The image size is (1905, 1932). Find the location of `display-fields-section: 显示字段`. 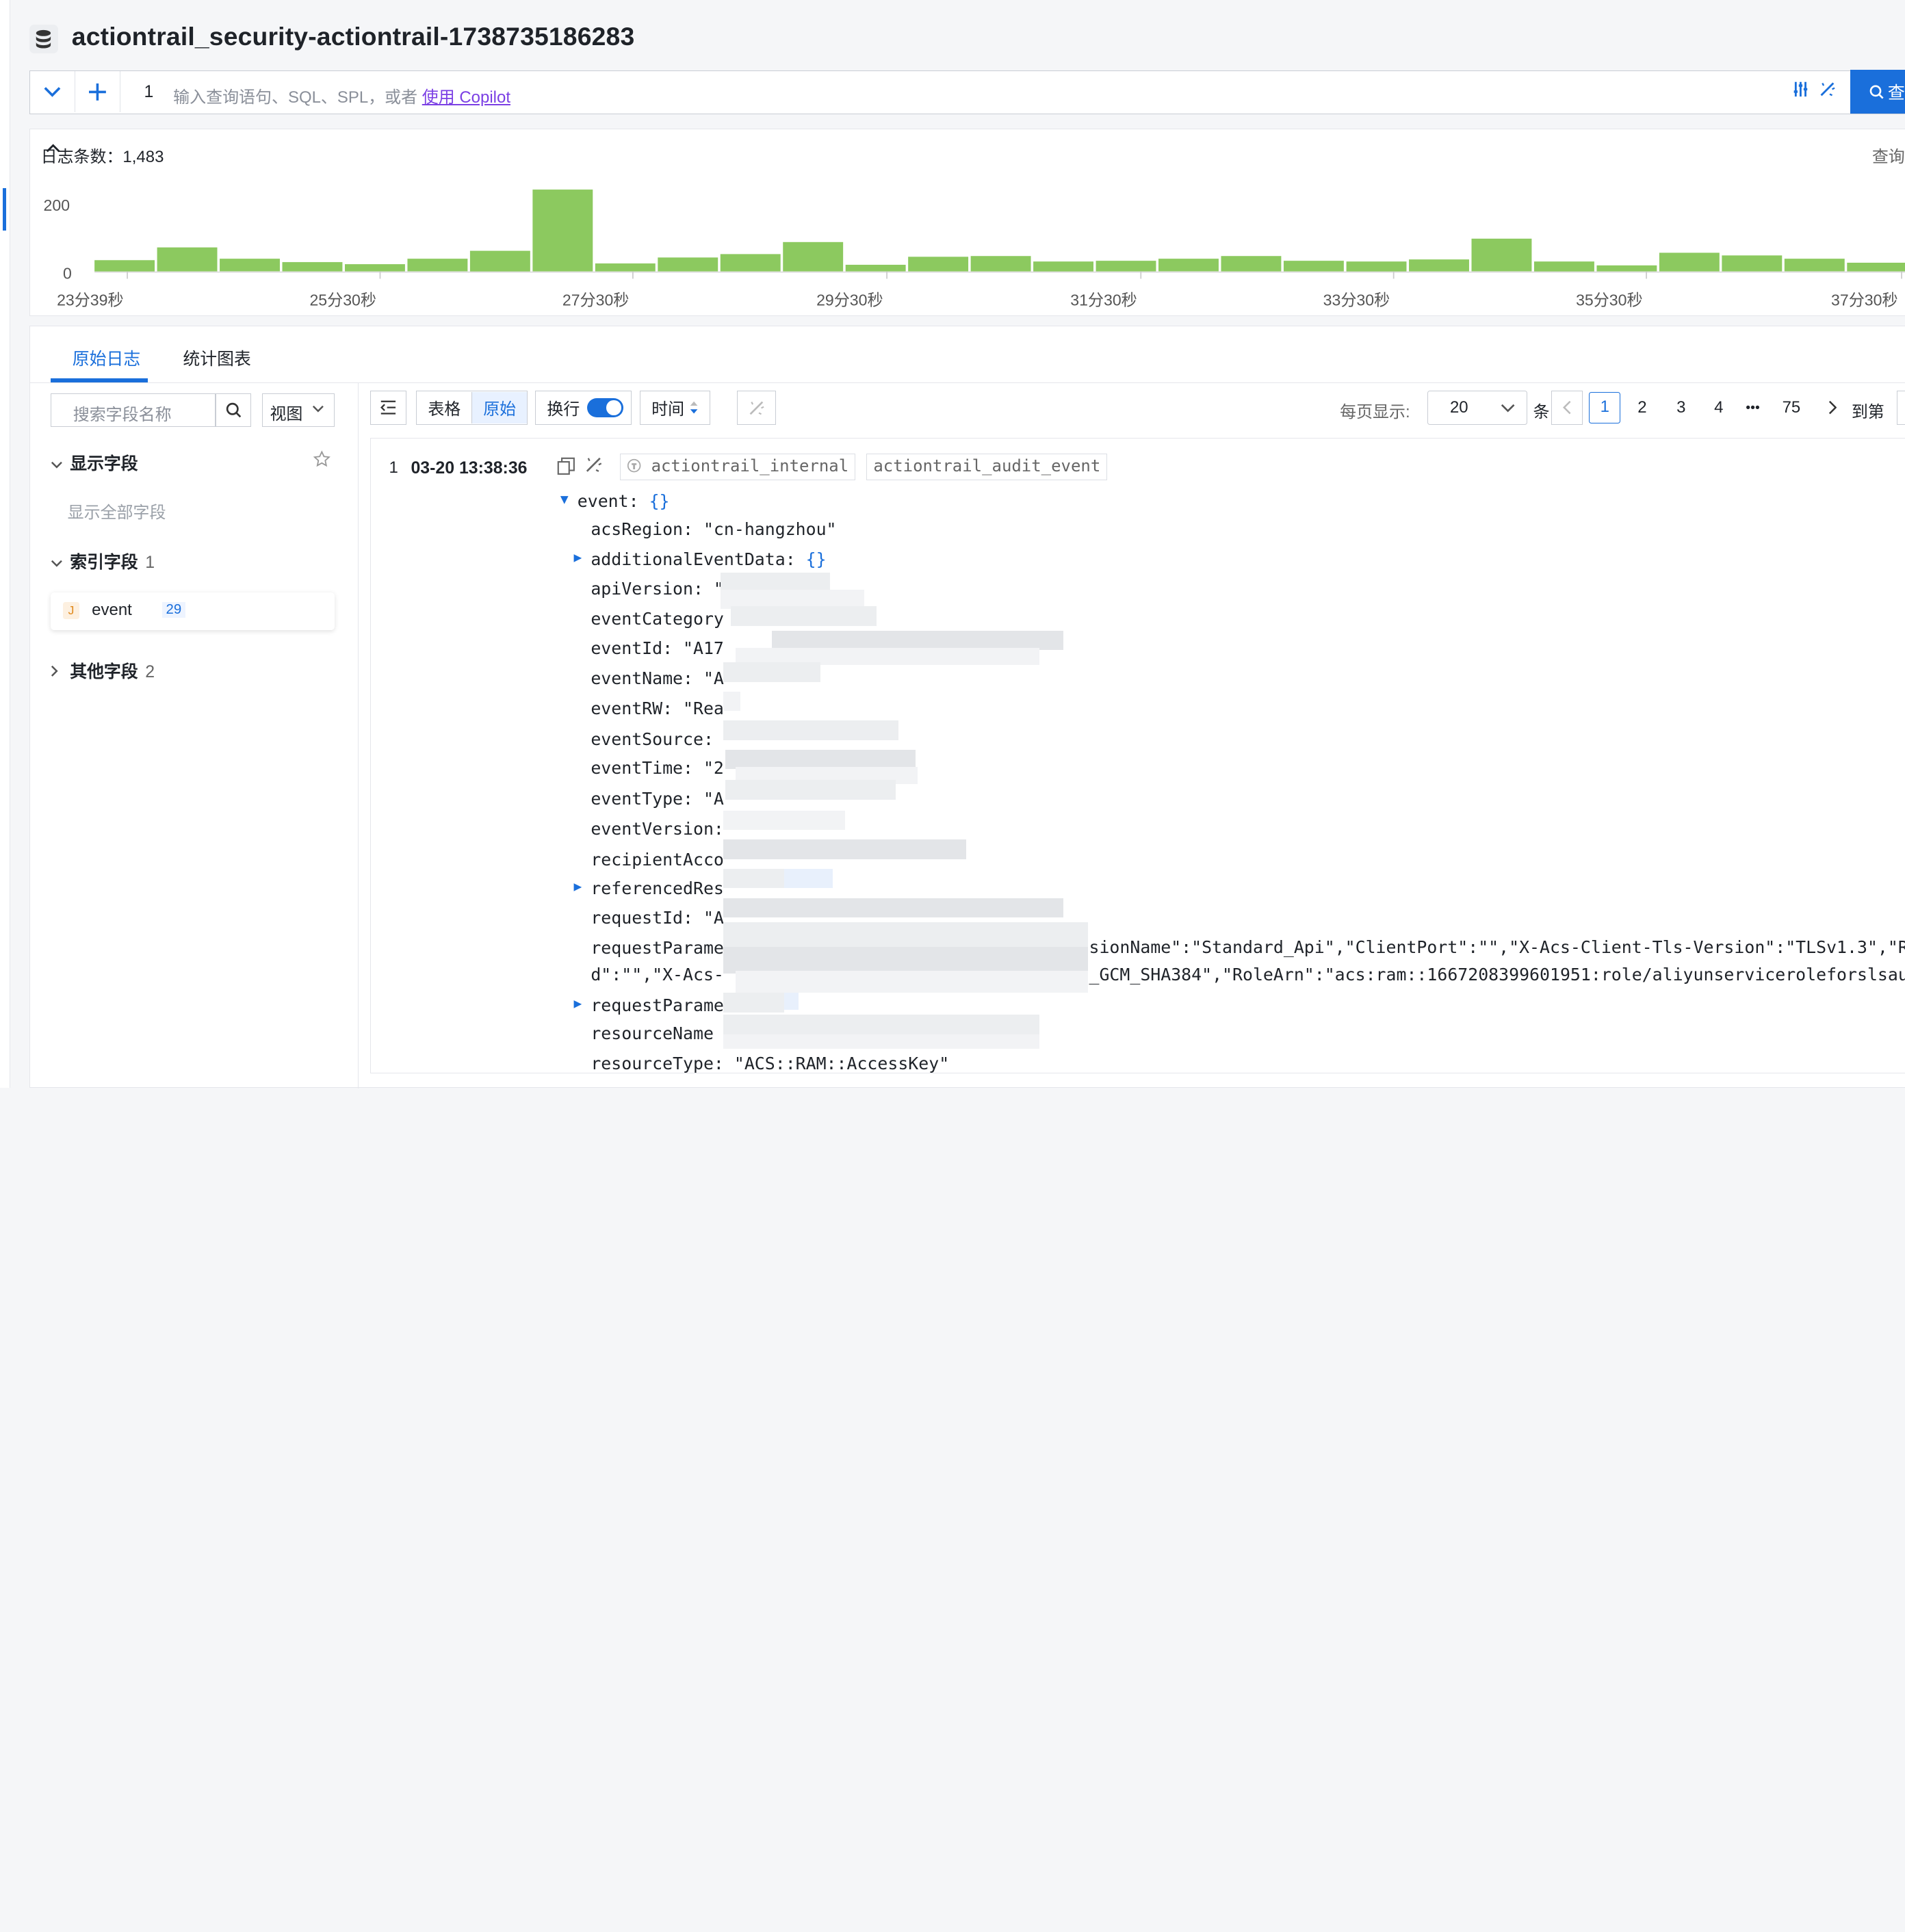

display-fields-section: 显示字段 is located at coordinates (94, 462).